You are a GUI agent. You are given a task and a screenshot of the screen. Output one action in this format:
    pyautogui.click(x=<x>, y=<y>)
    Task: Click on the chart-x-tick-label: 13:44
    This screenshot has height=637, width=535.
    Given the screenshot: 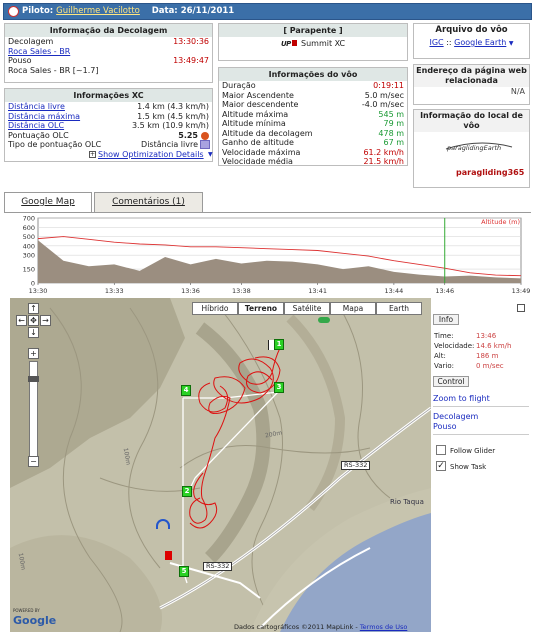 What is the action you would take?
    pyautogui.click(x=394, y=291)
    